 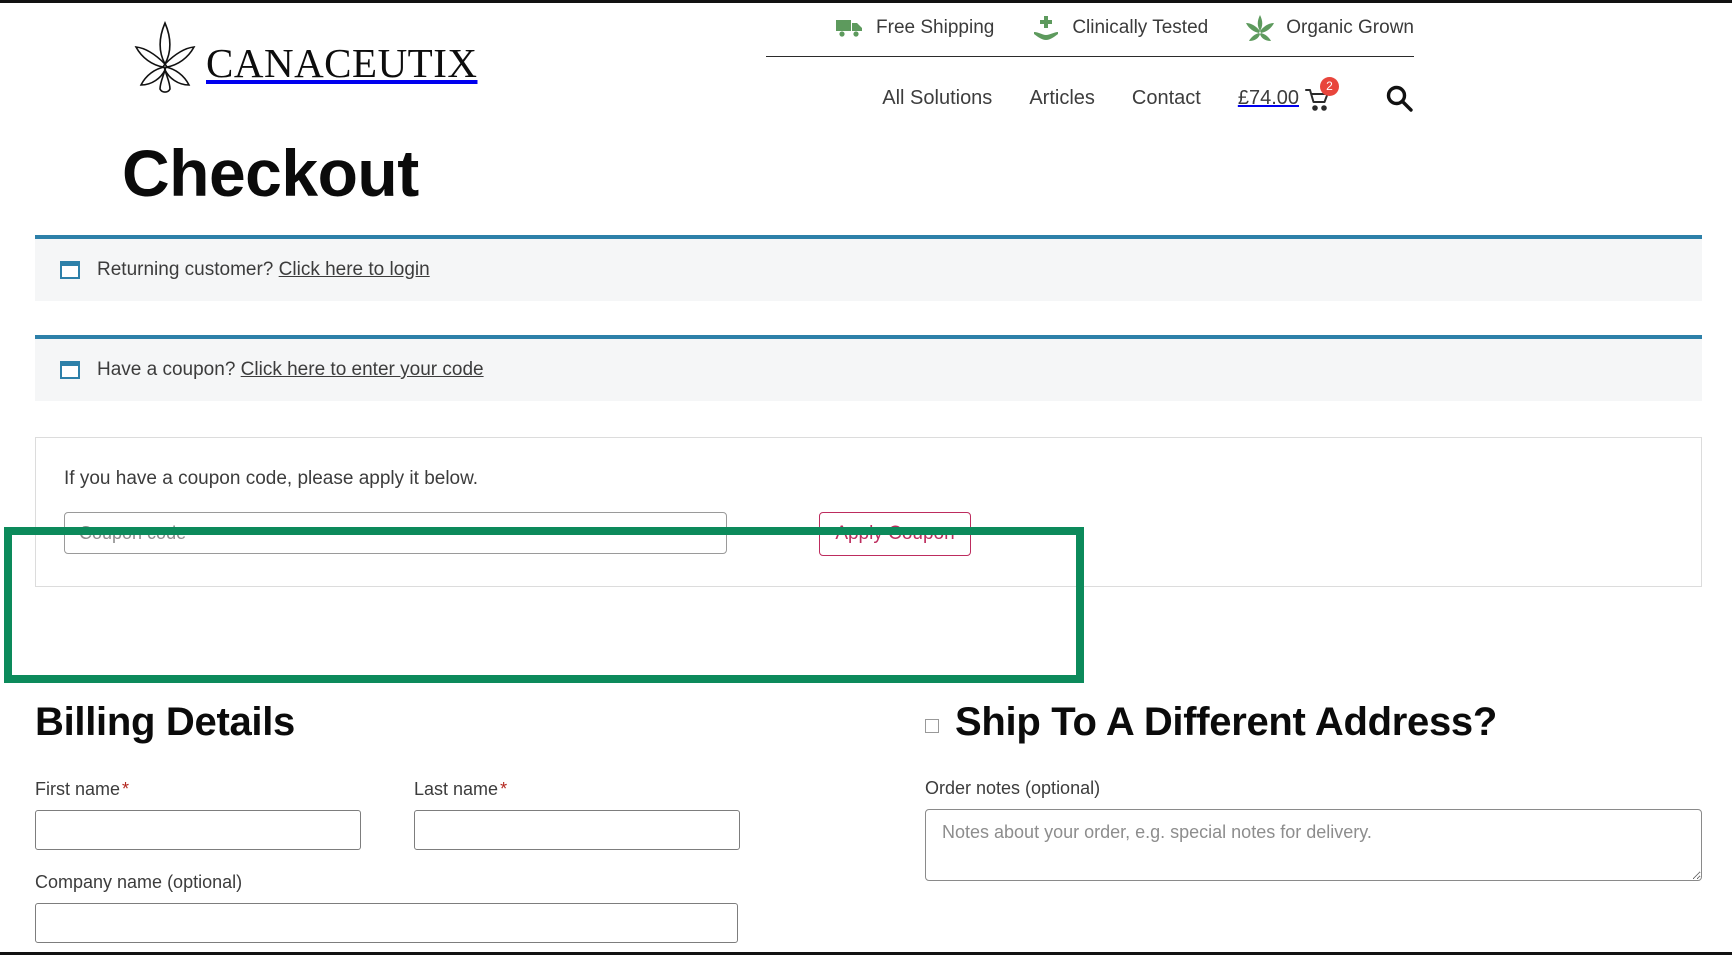 I want to click on name-field-row: First name * Last name *, so click(x=446, y=825).